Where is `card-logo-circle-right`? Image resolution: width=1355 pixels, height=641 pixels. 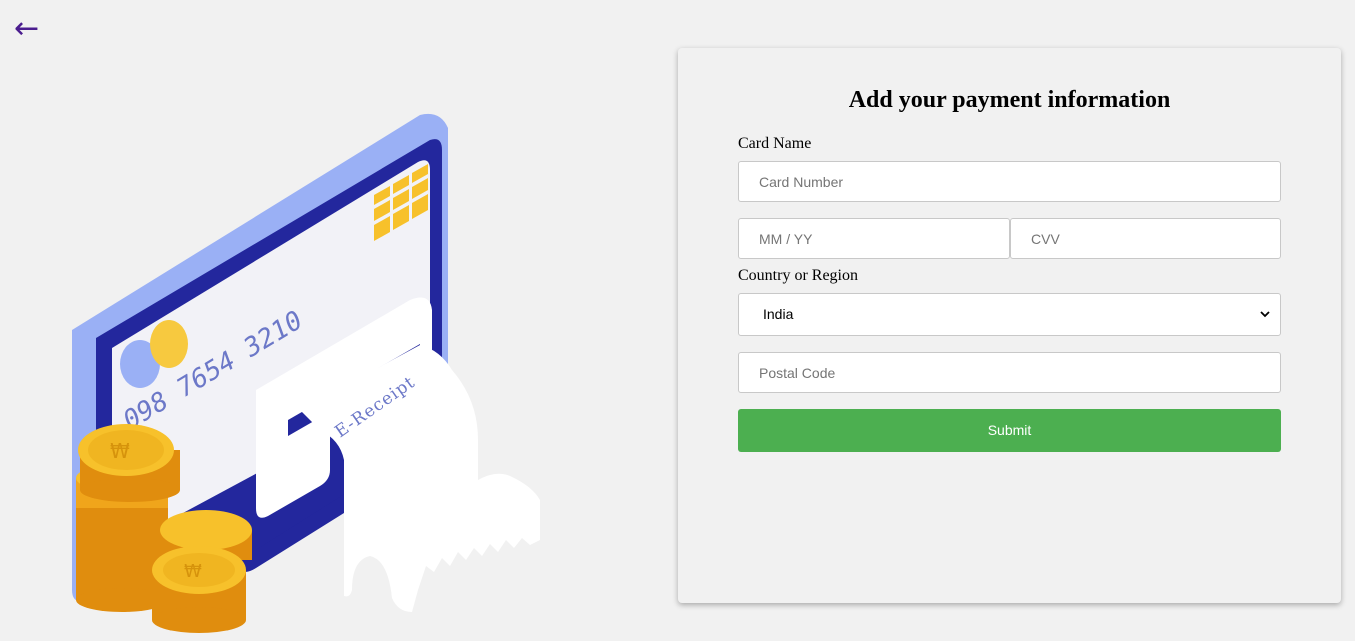 card-logo-circle-right is located at coordinates (169, 344).